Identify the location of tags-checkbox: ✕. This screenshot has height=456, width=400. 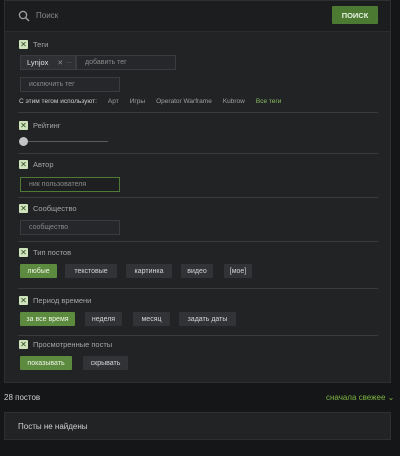
(23, 44).